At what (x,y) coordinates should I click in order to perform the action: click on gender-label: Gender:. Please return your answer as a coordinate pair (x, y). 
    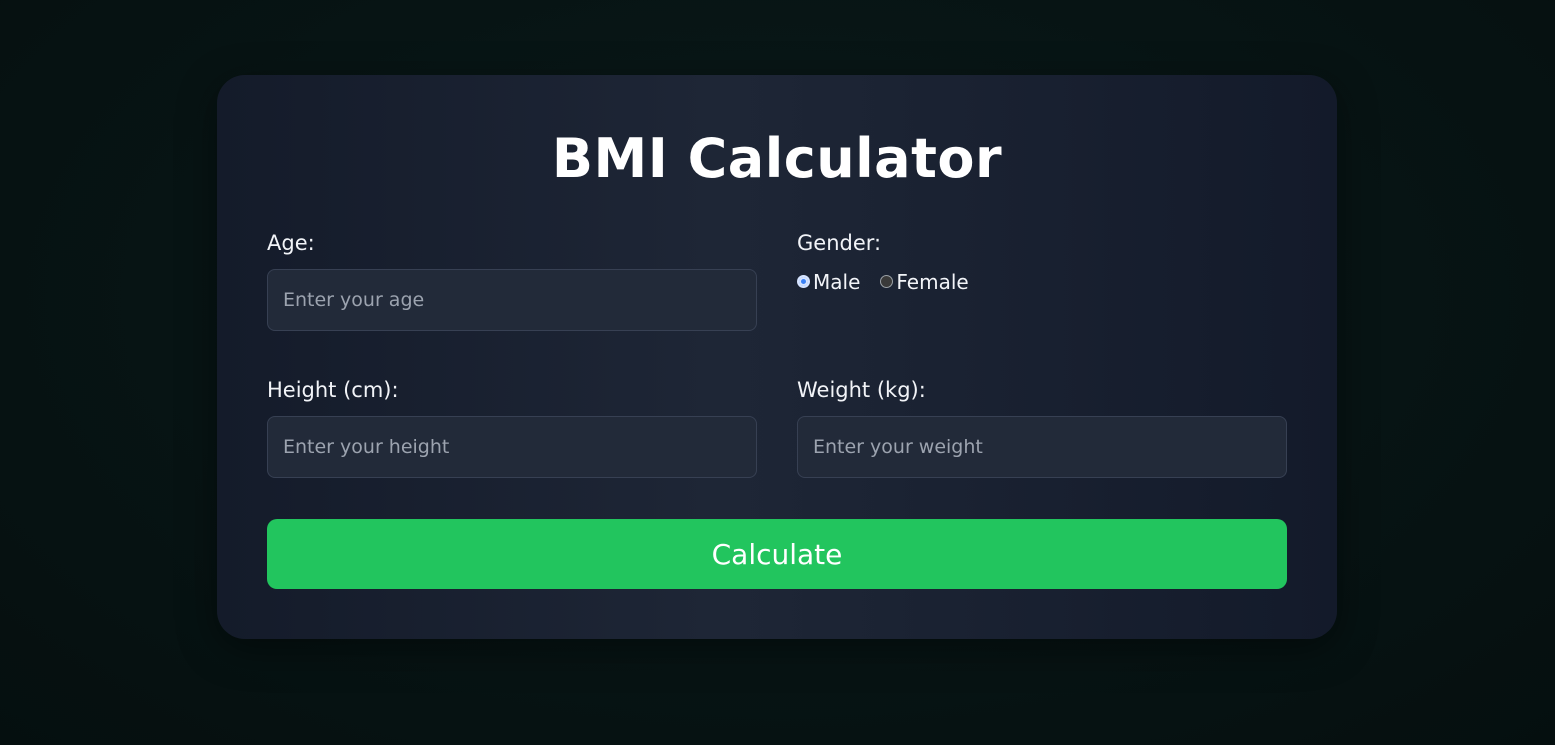
    Looking at the image, I should click on (839, 243).